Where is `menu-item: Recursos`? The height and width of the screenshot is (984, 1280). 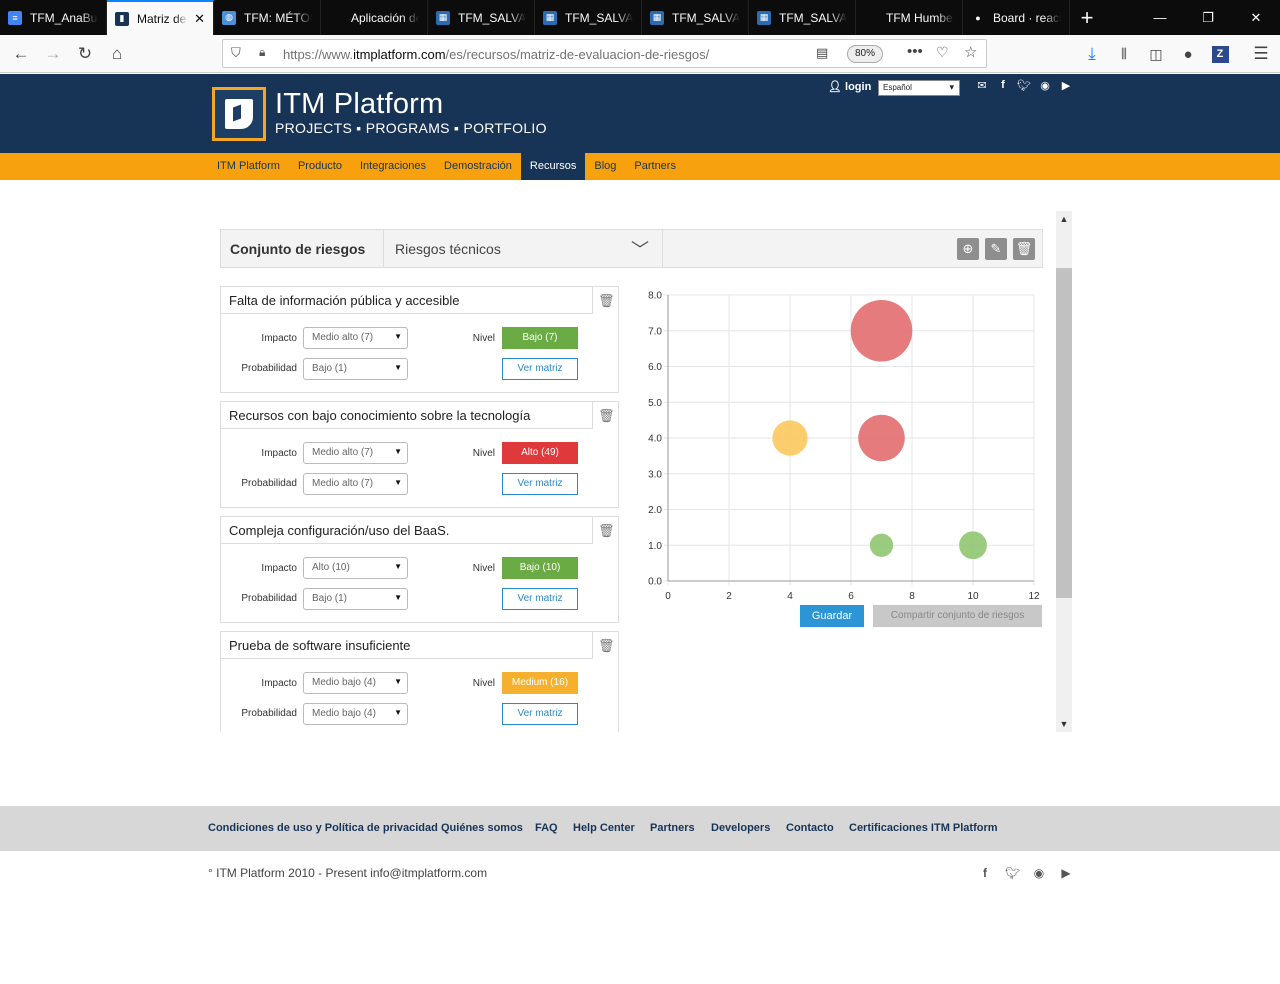
menu-item: Recursos is located at coordinates (553, 166).